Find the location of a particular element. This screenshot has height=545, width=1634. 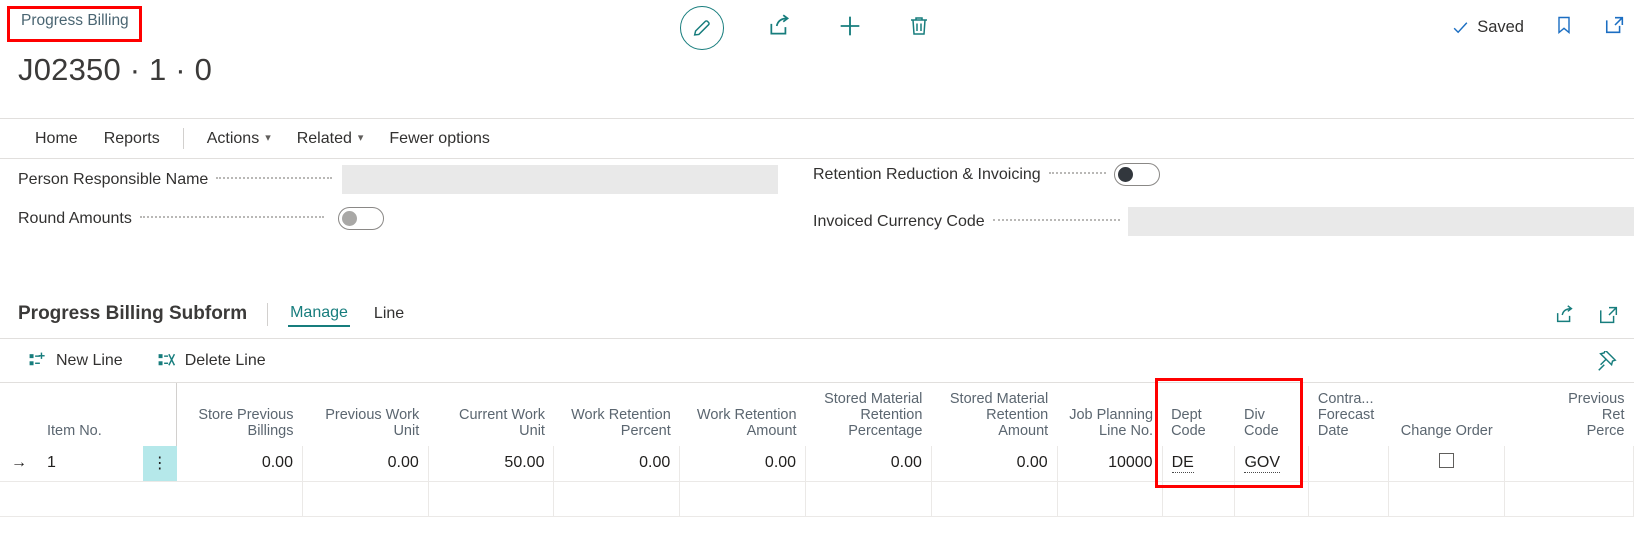

col-header-work-retention-percent: Work Retention Percent is located at coordinates (617, 414).